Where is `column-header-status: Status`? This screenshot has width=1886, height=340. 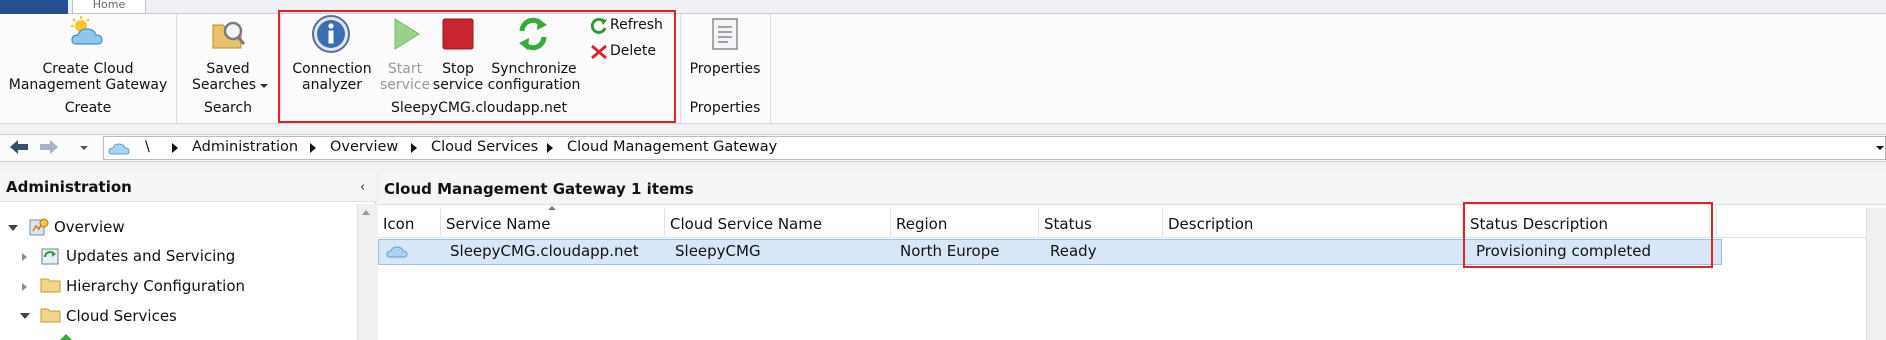
column-header-status: Status is located at coordinates (1068, 224).